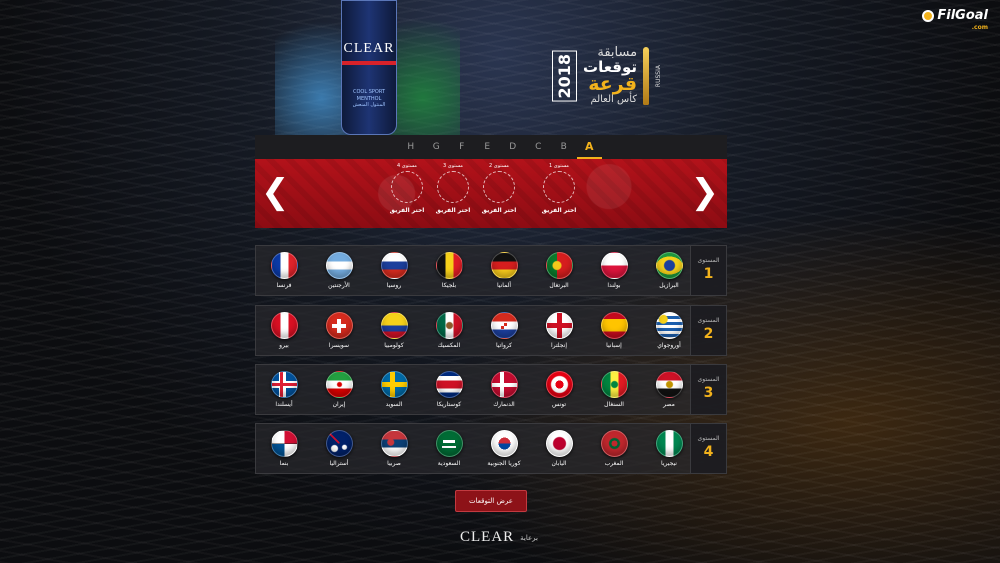 Image resolution: width=1000 pixels, height=563 pixels. I want to click on slot-level-3: مستوى 3 اختر الفريق, so click(453, 188).